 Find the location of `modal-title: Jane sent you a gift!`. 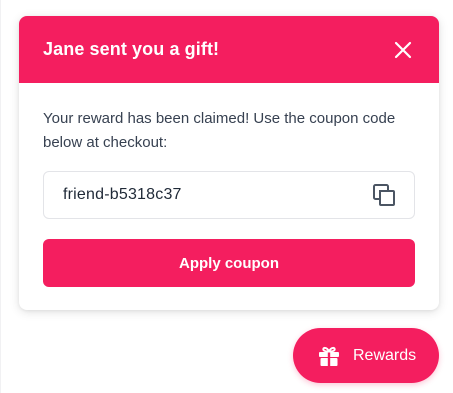

modal-title: Jane sent you a gift! is located at coordinates (131, 49).